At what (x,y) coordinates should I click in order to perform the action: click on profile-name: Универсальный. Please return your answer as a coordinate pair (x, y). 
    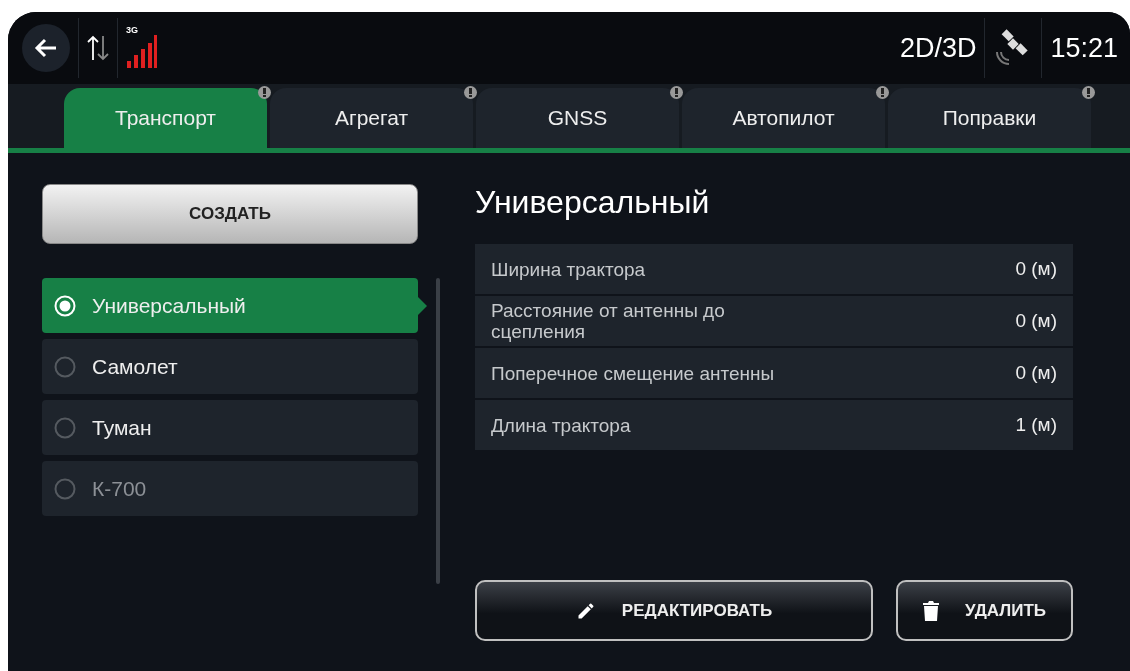
    Looking at the image, I should click on (169, 305).